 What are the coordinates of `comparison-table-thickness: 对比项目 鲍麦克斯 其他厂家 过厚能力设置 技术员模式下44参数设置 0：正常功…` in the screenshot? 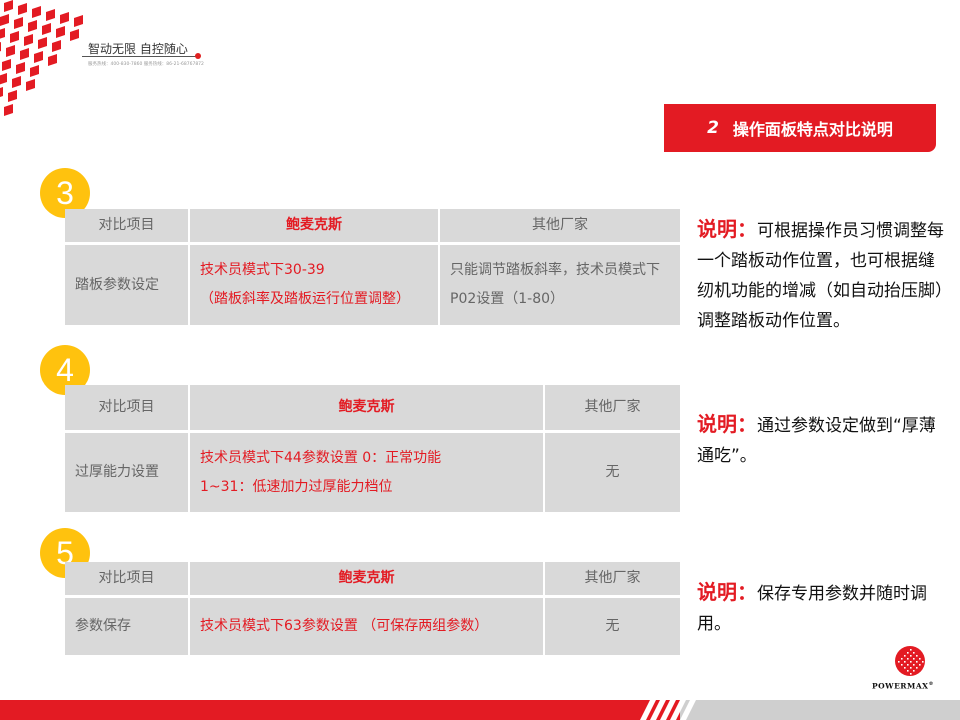 It's located at (372, 448).